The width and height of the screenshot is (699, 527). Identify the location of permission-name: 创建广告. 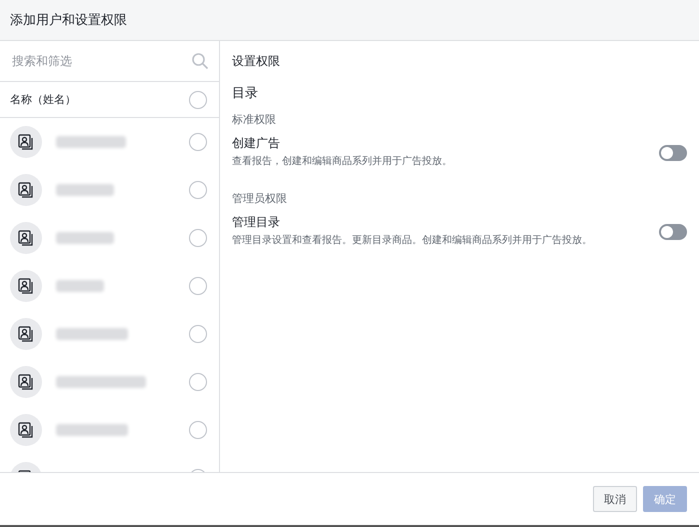
(256, 143).